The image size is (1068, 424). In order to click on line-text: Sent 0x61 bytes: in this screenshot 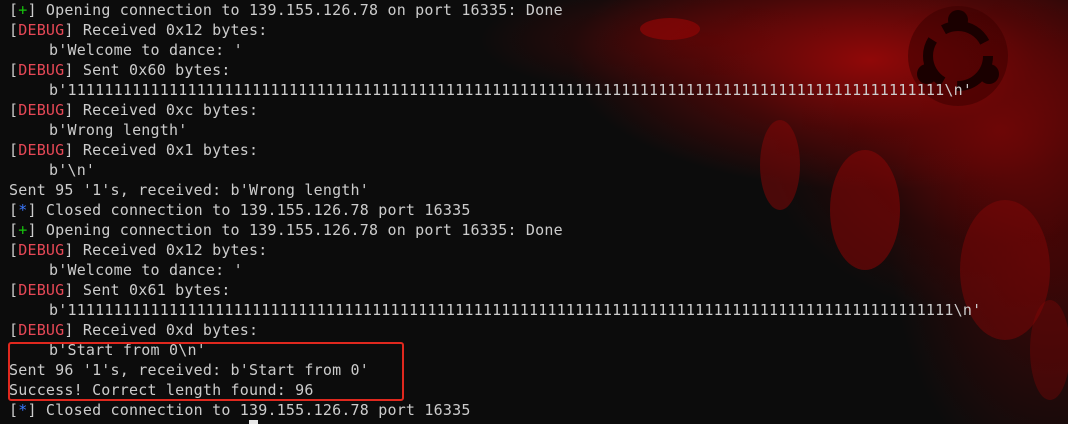, I will do `click(152, 290)`.